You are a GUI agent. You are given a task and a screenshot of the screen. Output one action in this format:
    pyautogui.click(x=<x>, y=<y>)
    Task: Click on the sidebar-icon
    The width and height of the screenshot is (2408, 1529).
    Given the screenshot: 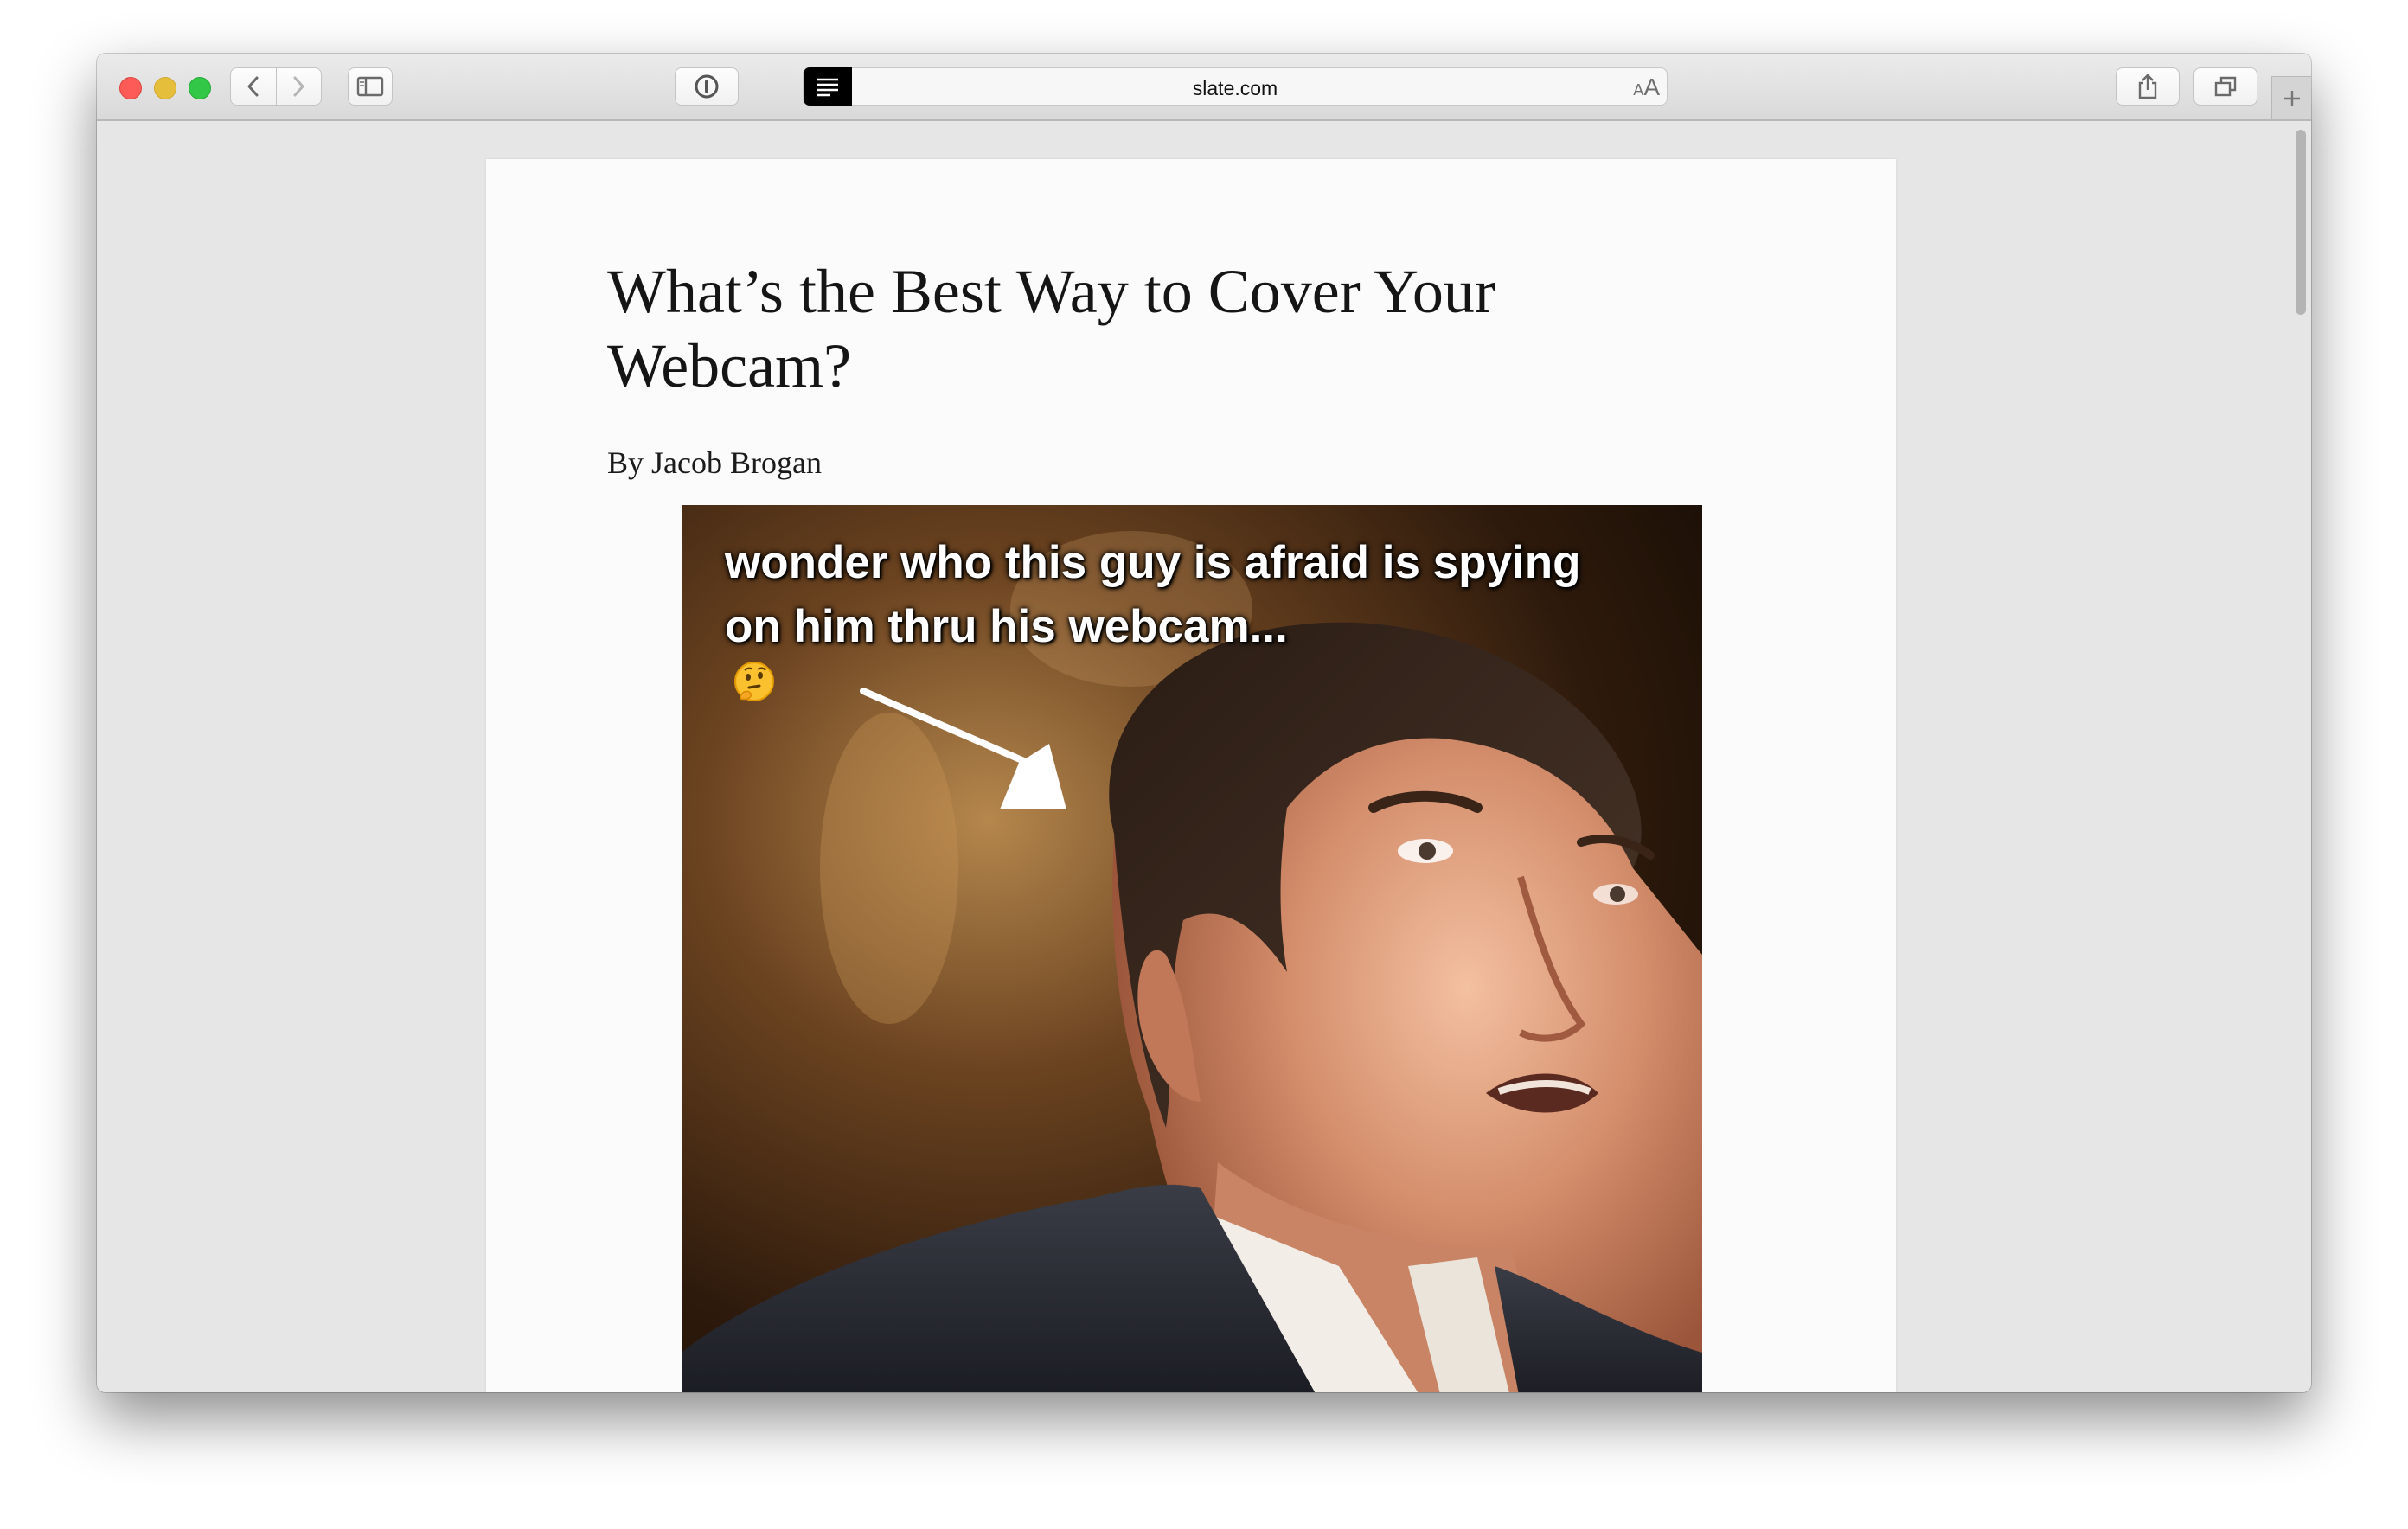 What is the action you would take?
    pyautogui.click(x=370, y=87)
    